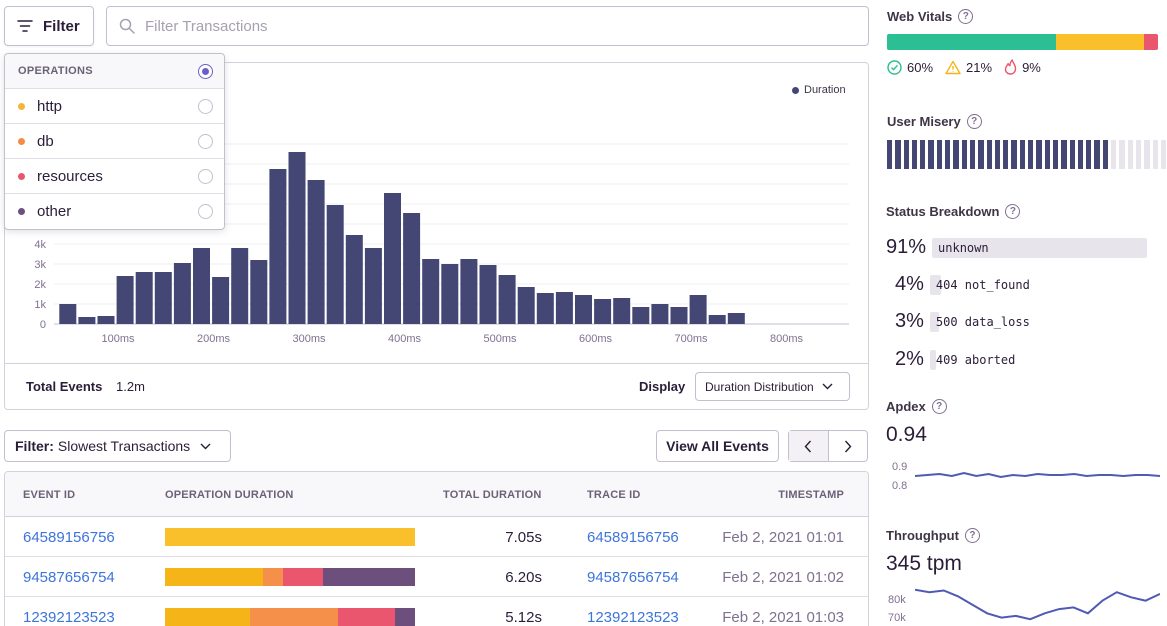 This screenshot has height=626, width=1167. What do you see at coordinates (1020, 359) in the screenshot?
I see `status-row: 2% 409 aborted` at bounding box center [1020, 359].